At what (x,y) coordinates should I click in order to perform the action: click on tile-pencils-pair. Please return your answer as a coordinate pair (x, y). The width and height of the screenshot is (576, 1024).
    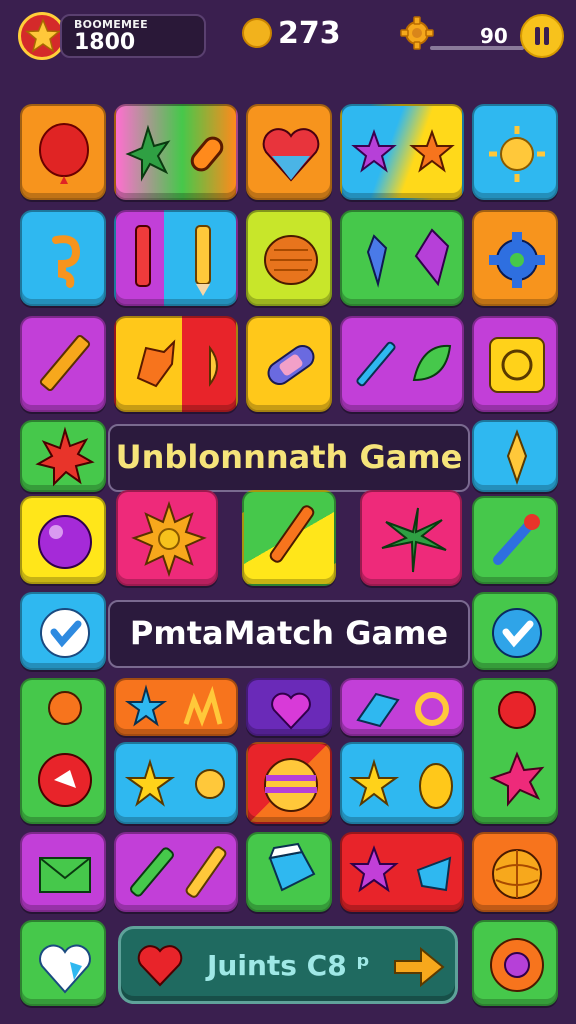
    Looking at the image, I should click on (176, 258).